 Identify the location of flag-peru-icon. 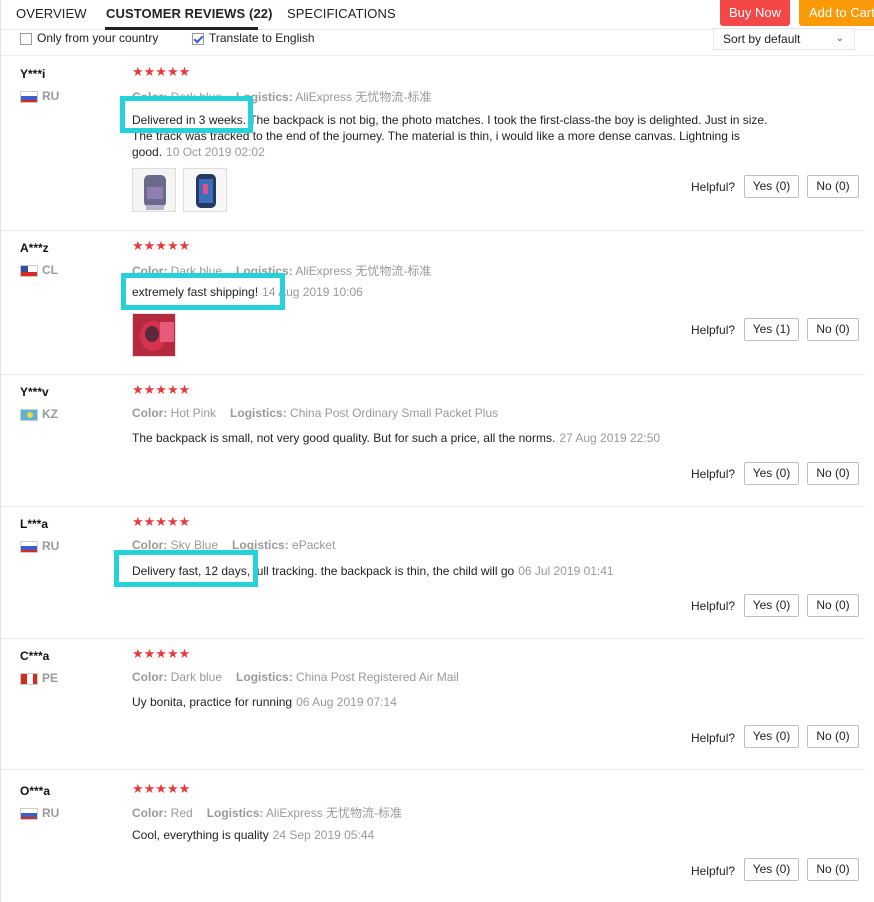
(29, 679).